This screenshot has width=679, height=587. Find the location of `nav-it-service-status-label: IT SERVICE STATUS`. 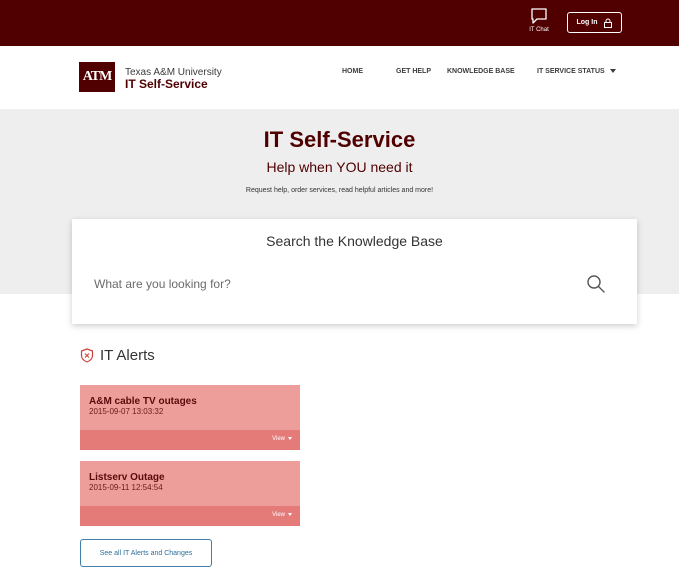

nav-it-service-status-label: IT SERVICE STATUS is located at coordinates (571, 71).